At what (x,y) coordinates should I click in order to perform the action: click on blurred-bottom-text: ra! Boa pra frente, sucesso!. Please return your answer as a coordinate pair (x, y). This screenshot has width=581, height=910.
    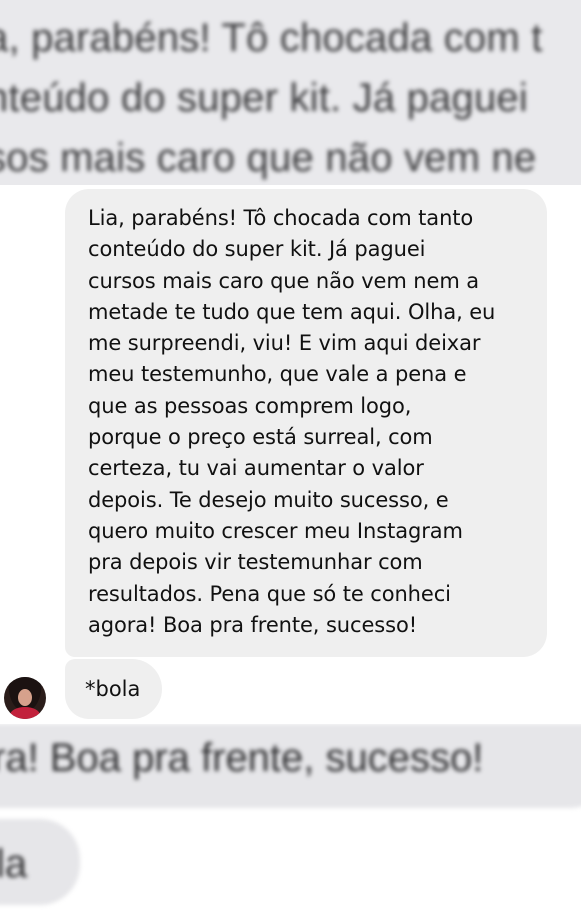
    Looking at the image, I should click on (242, 758).